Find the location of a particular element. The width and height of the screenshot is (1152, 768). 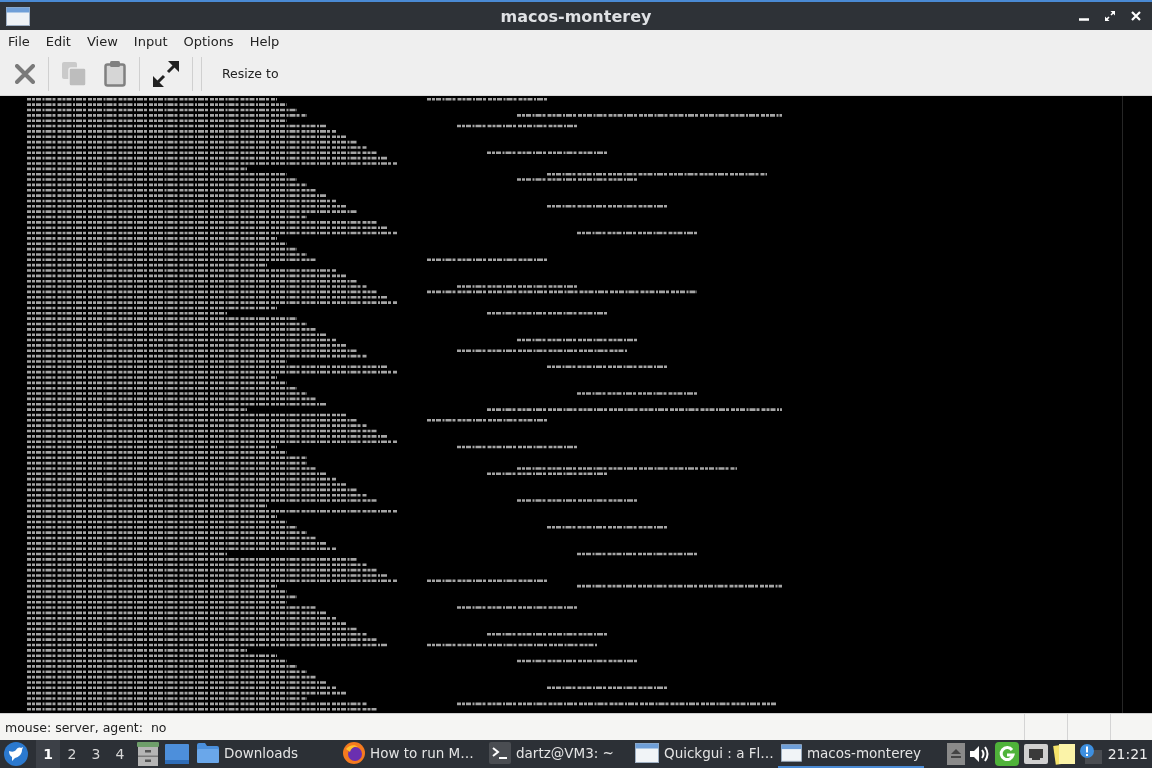

eject-icon is located at coordinates (955, 754).